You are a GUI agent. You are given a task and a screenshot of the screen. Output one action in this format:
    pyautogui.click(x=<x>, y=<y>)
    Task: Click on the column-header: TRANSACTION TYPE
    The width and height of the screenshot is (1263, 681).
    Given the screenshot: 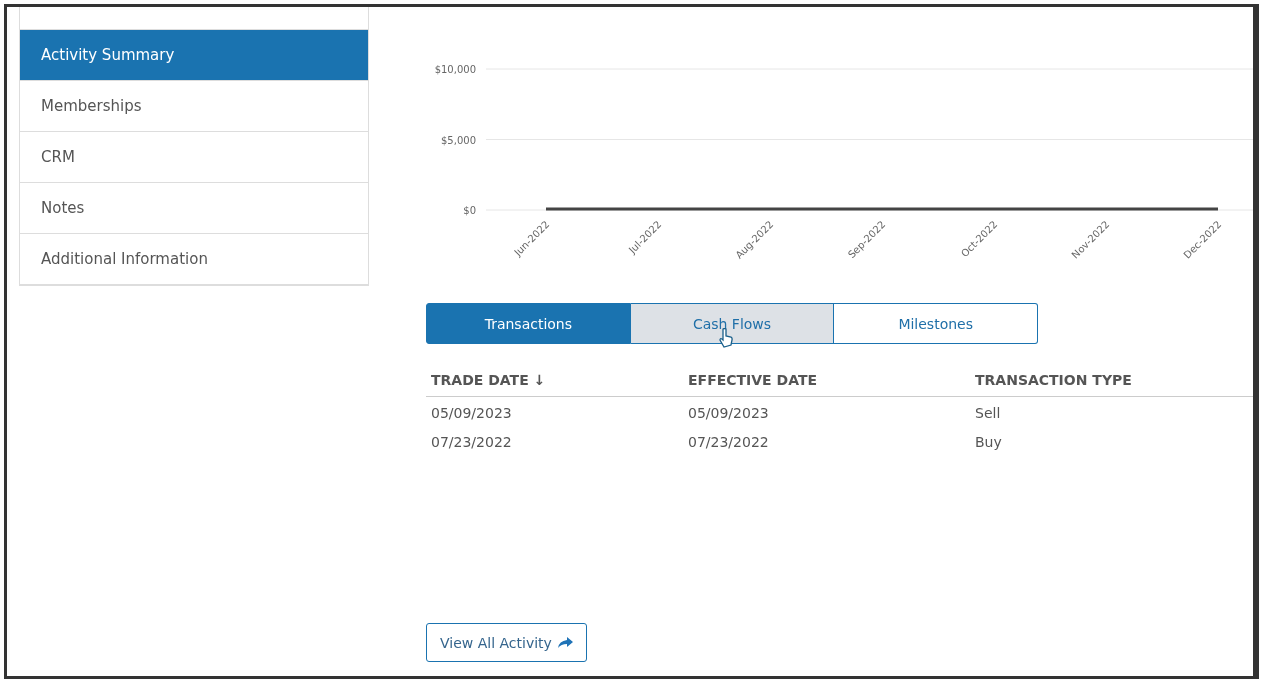 What is the action you would take?
    pyautogui.click(x=1098, y=380)
    